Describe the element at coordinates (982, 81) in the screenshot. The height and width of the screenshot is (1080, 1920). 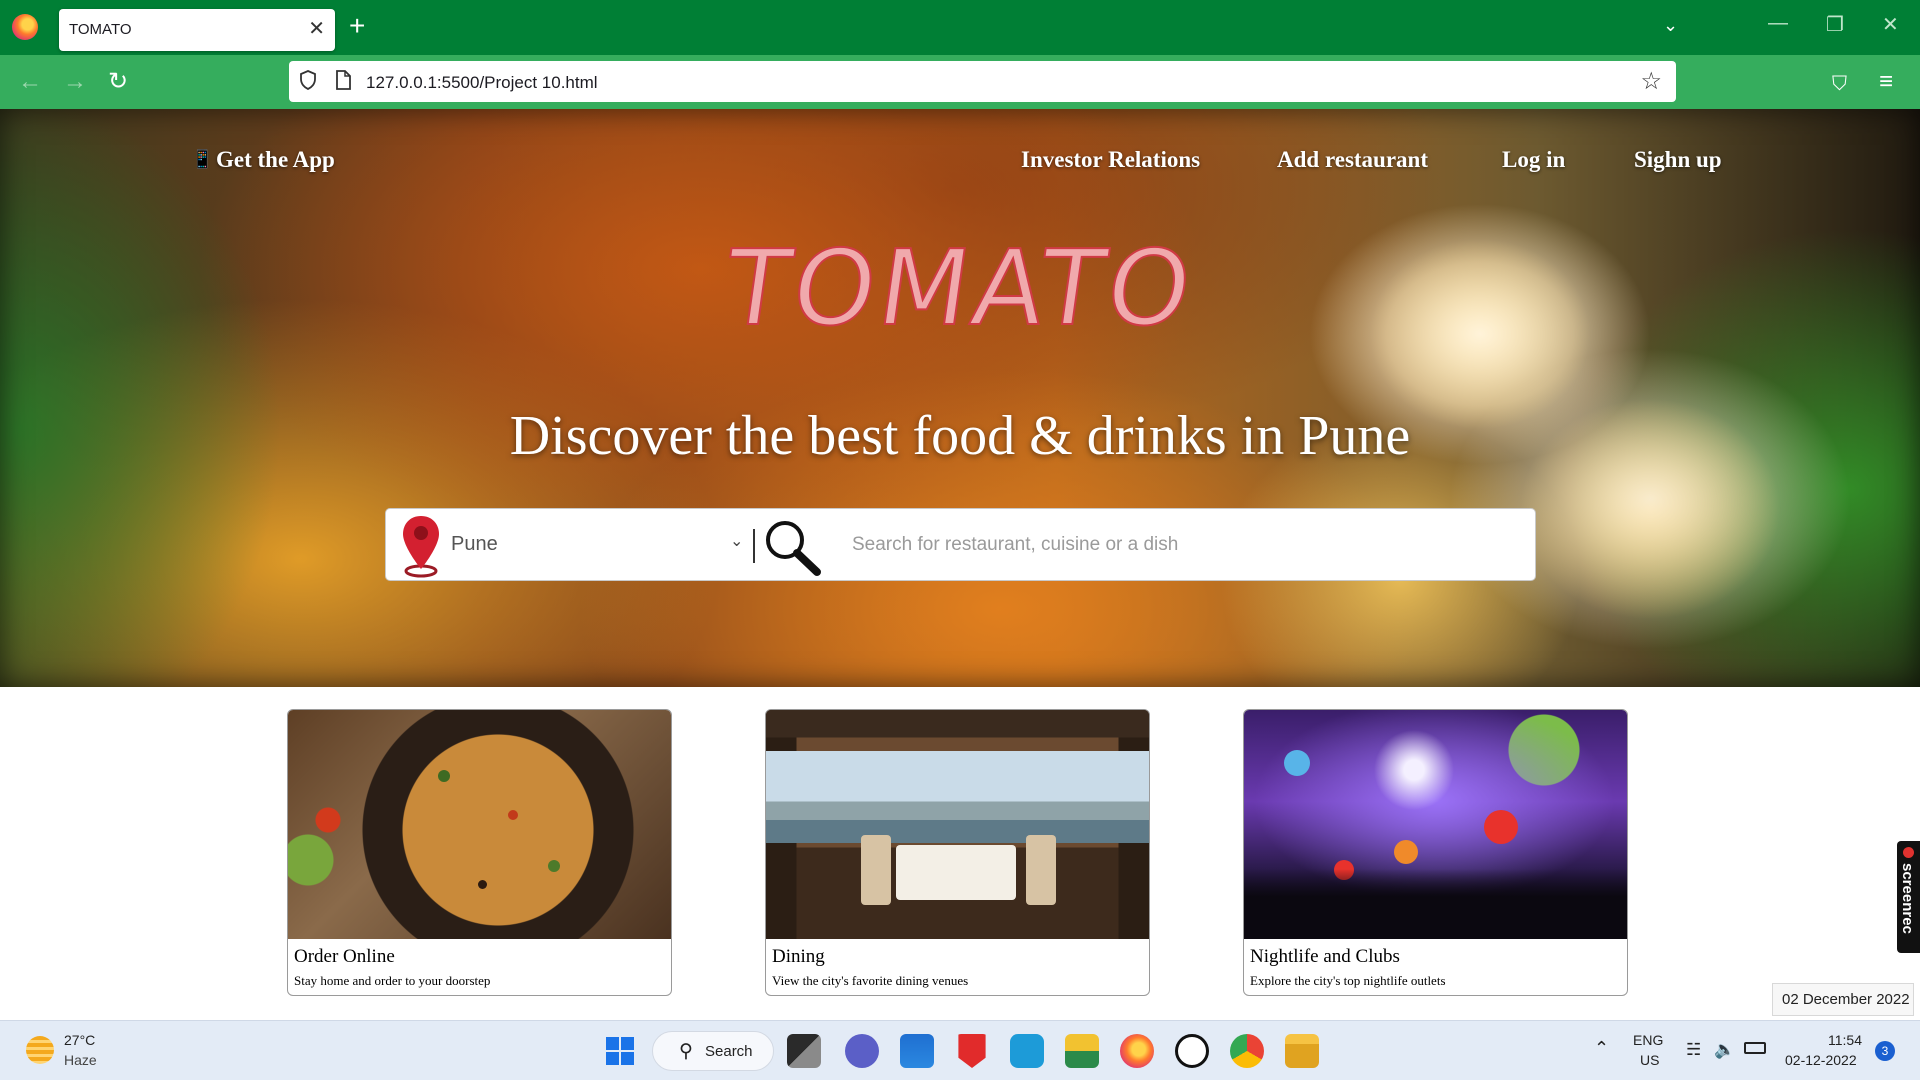
I see `address-bar: 127.0.0.1:5500/Project 10.html ☆` at that location.